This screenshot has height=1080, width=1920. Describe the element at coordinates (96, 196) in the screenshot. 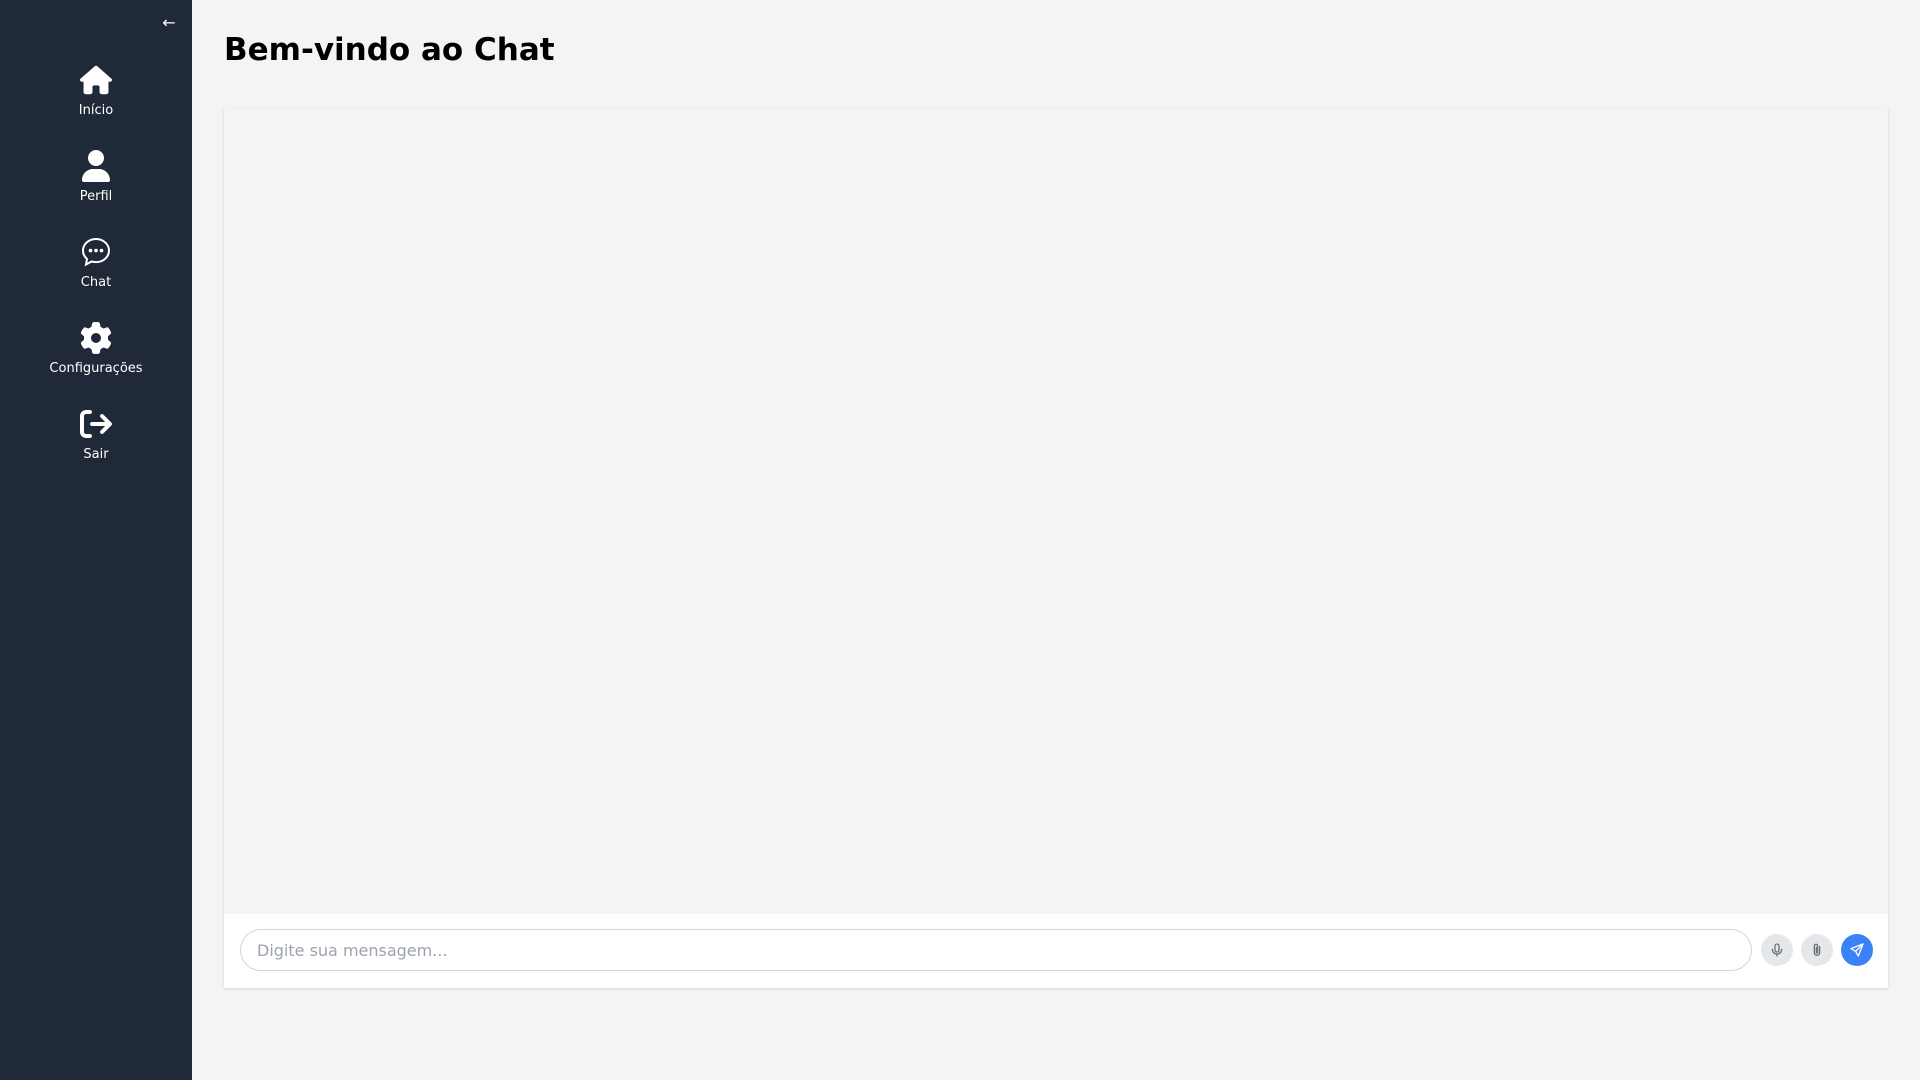

I see `sidebar-item-label: Perfil` at that location.